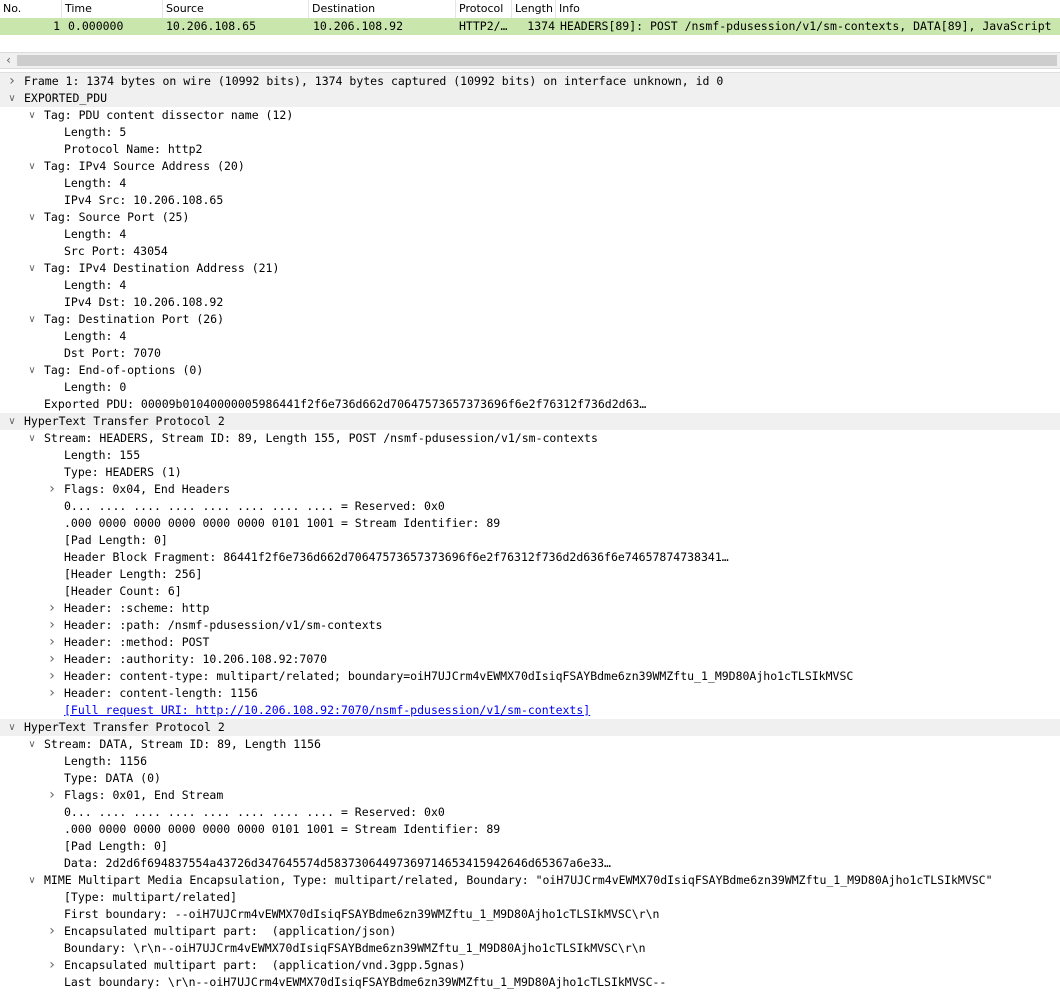 The height and width of the screenshot is (997, 1060). What do you see at coordinates (112, 9) in the screenshot?
I see `column-header-time: Time` at bounding box center [112, 9].